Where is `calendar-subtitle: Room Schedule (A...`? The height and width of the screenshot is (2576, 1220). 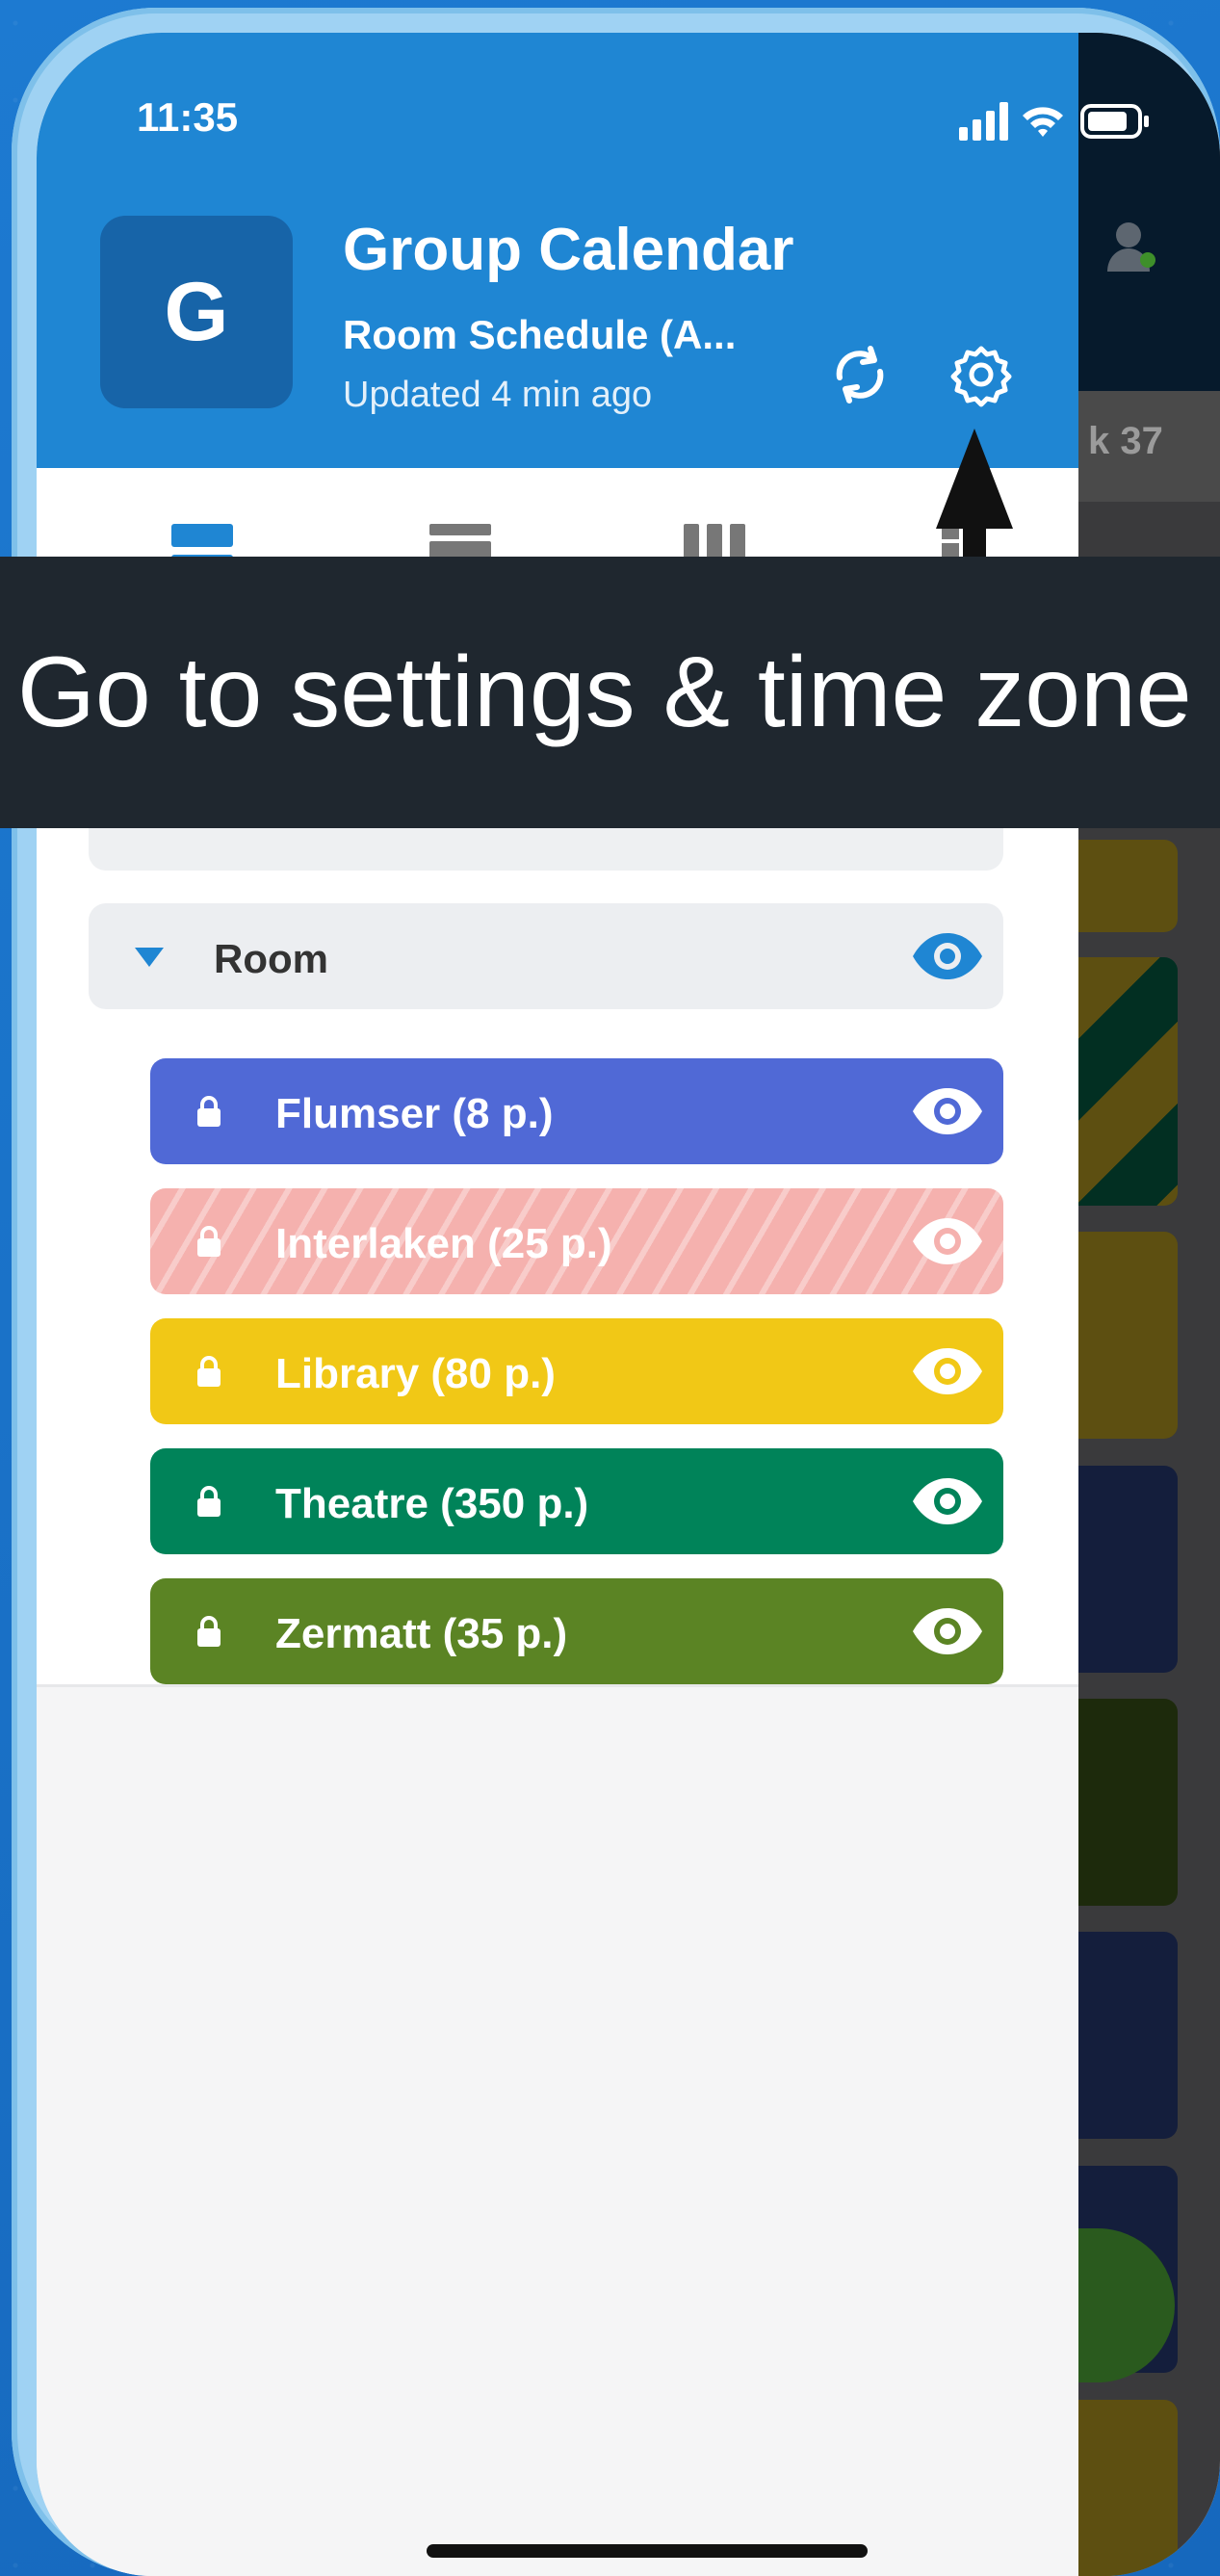 calendar-subtitle: Room Schedule (A... is located at coordinates (540, 334).